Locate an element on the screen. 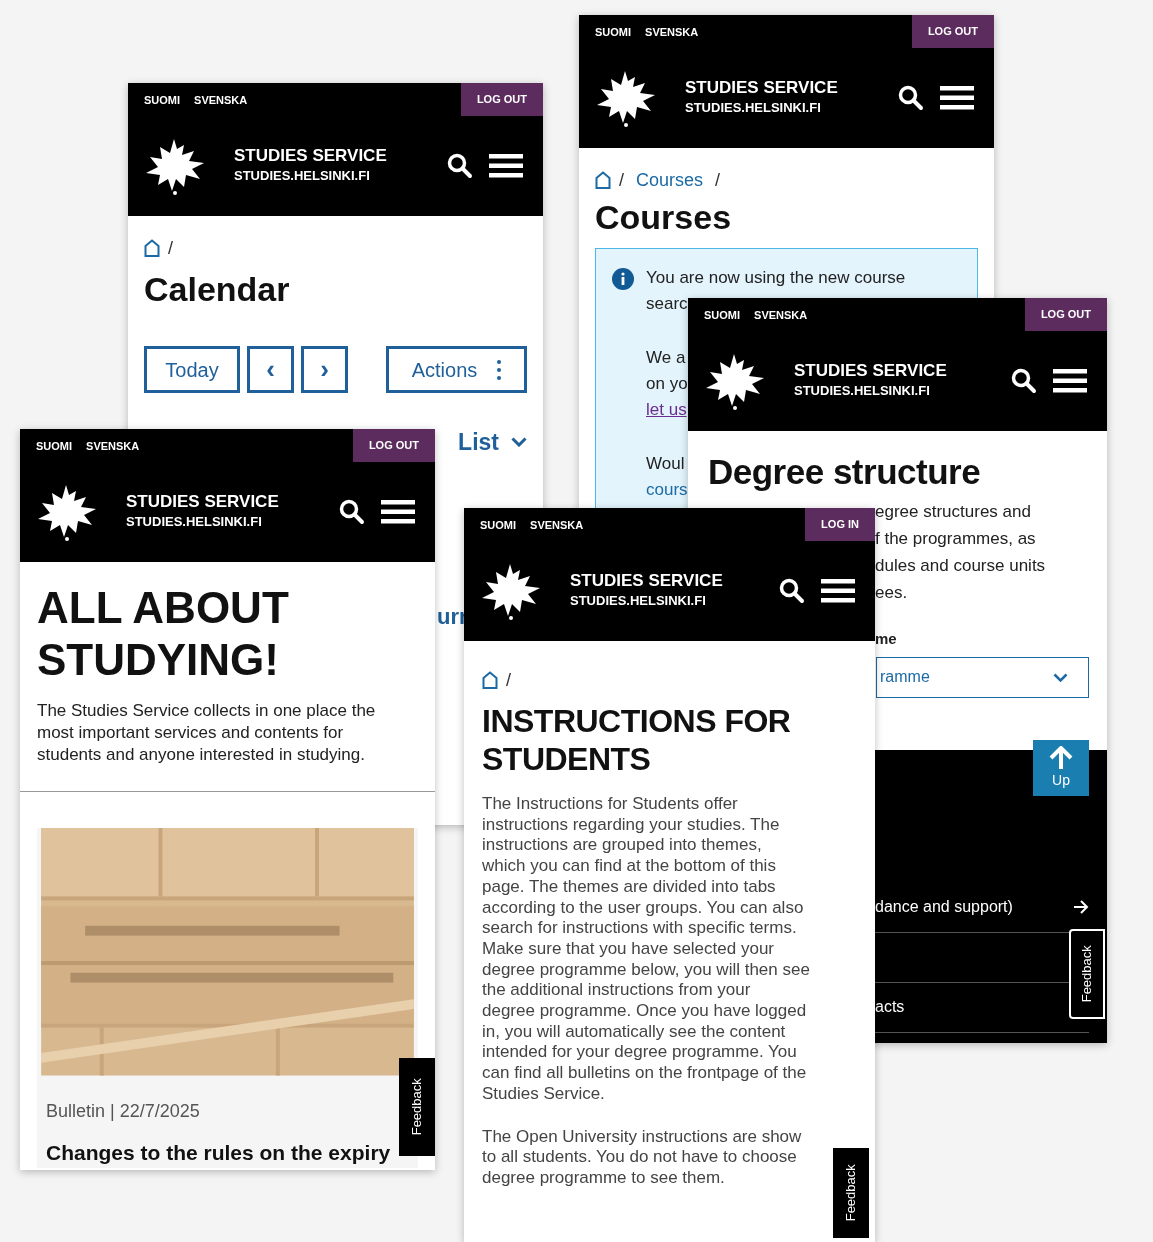 The width and height of the screenshot is (1153, 1242). body-text: The Instructions for Students offer instructions regarding your studies. The instructions are grouped into themes, which you can find at the bottom of this page. The themes are divided into tabs according to the user groups. You can also search for instructions with specific terms. Make sure that you have selected your degree programme below, you will then see the additional instructions from your degree programme. Once you have logged in, you will automatically see the content intended for your degree programme. You can find all bulletins on the frontpage of the Studies Service. is located at coordinates (646, 949).